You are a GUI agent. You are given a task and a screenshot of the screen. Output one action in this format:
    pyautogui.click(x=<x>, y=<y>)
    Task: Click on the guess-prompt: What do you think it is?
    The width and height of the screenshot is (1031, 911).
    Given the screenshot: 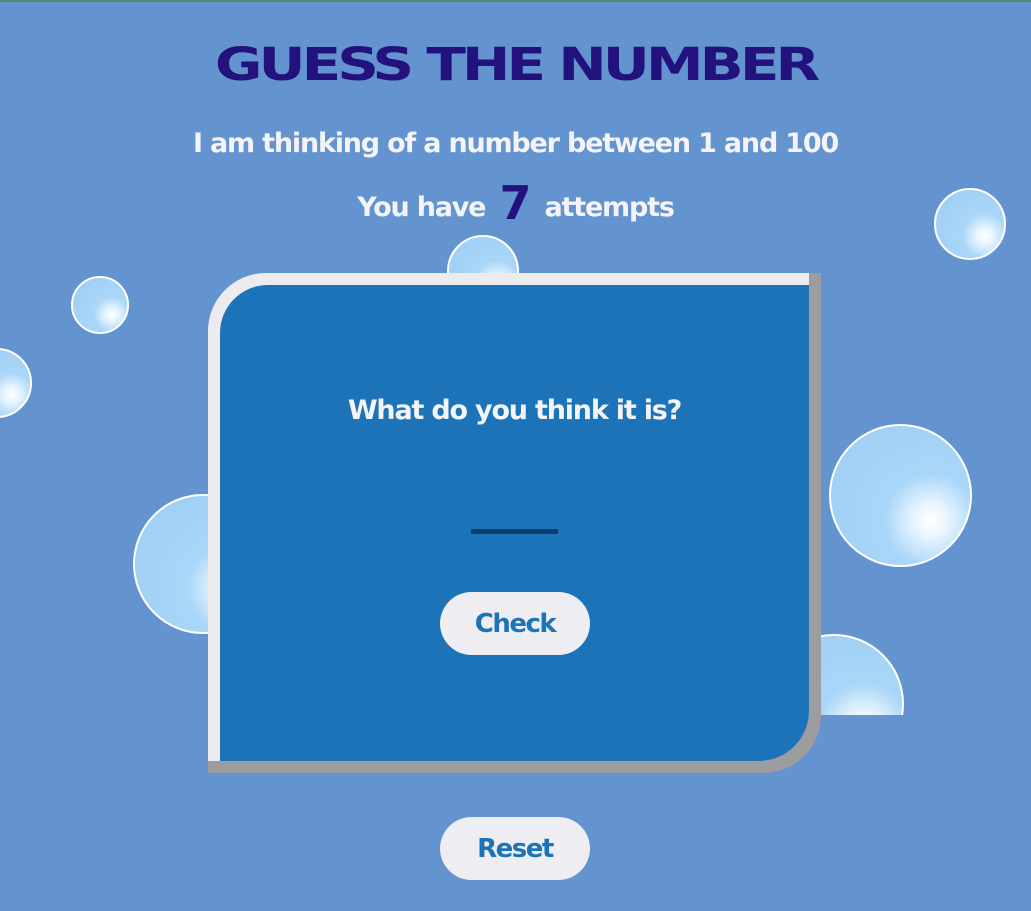 What is the action you would take?
    pyautogui.click(x=514, y=410)
    